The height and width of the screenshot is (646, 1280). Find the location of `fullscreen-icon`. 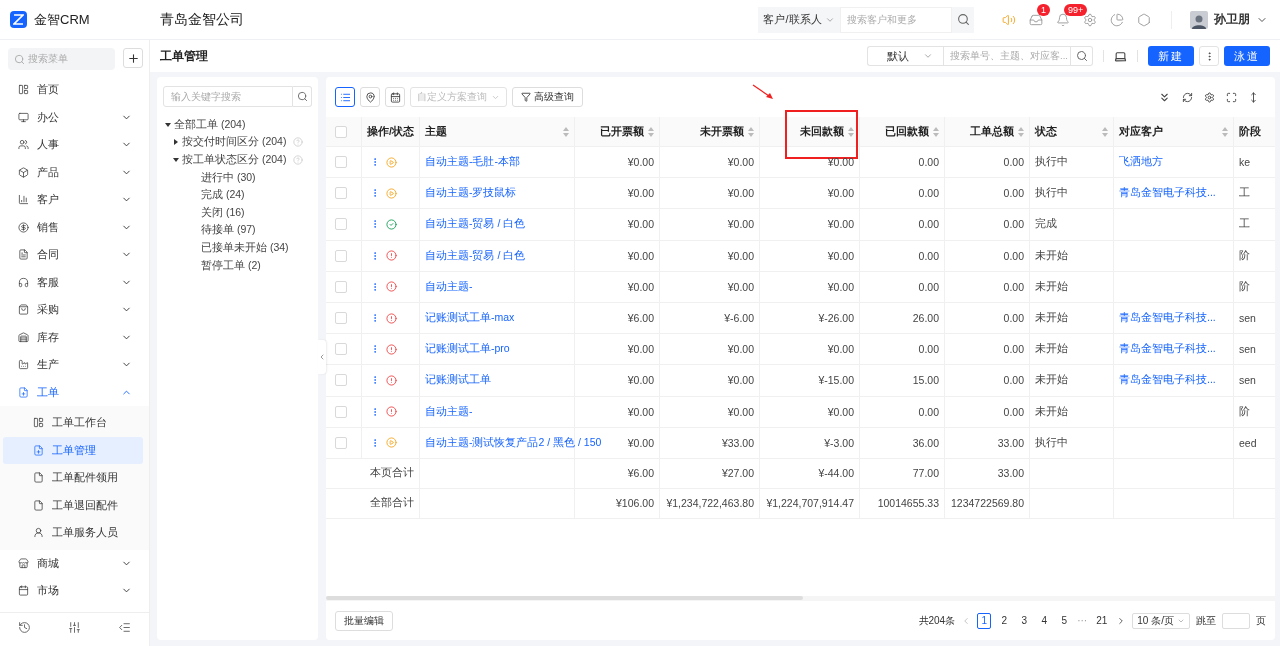

fullscreen-icon is located at coordinates (1231, 97).